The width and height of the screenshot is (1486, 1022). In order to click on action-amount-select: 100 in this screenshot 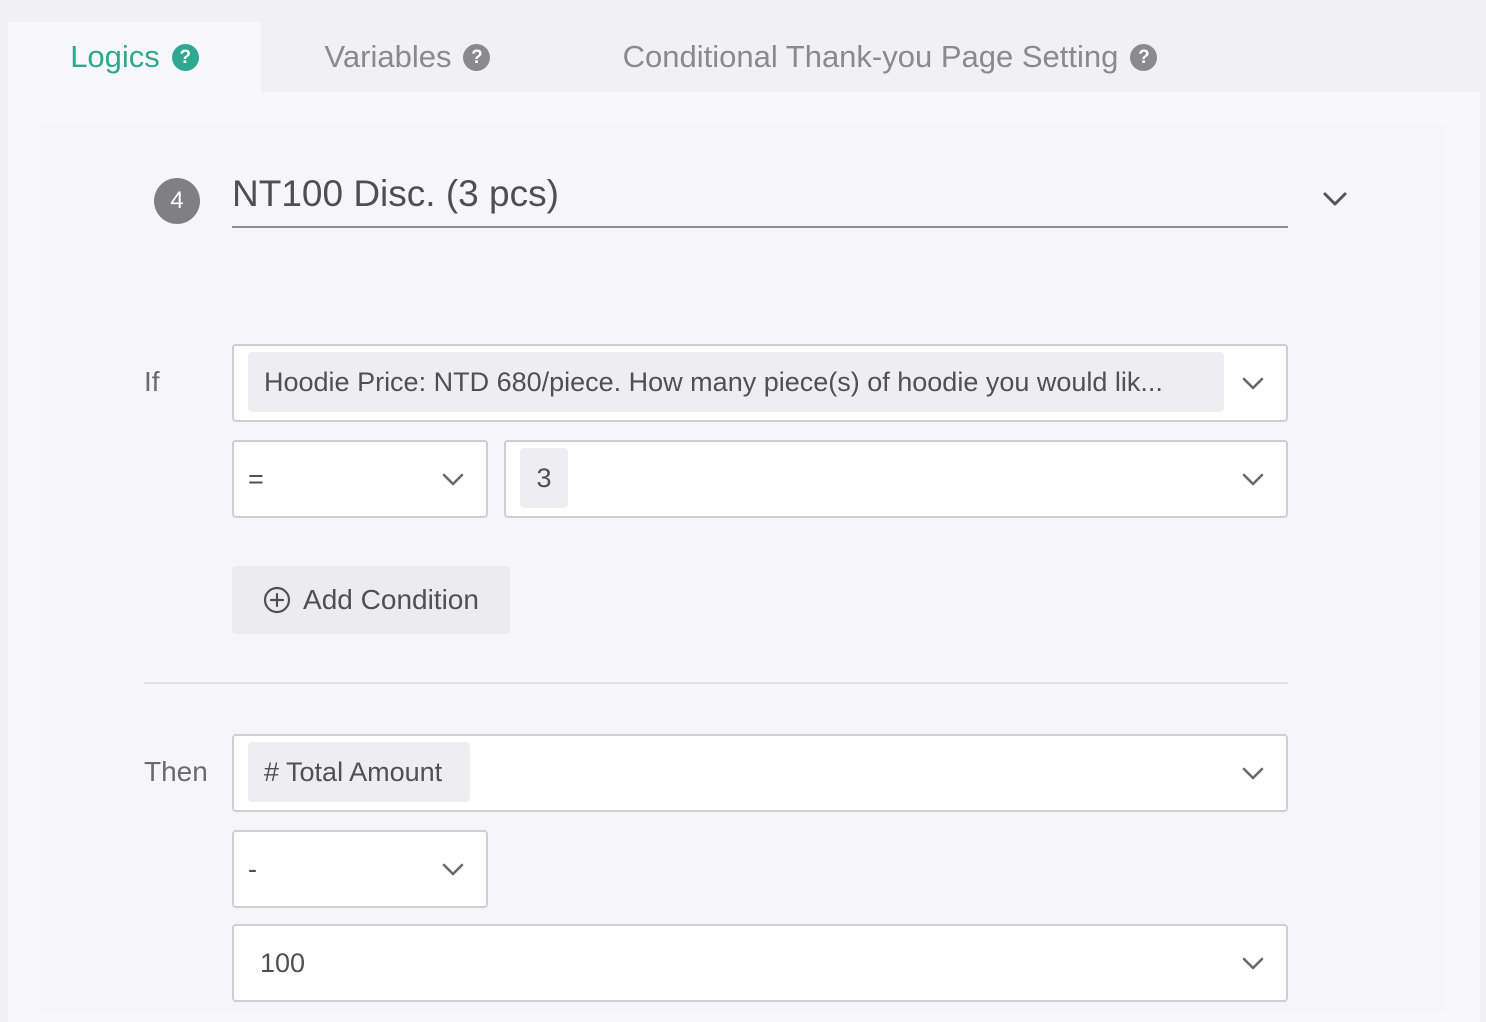, I will do `click(760, 963)`.